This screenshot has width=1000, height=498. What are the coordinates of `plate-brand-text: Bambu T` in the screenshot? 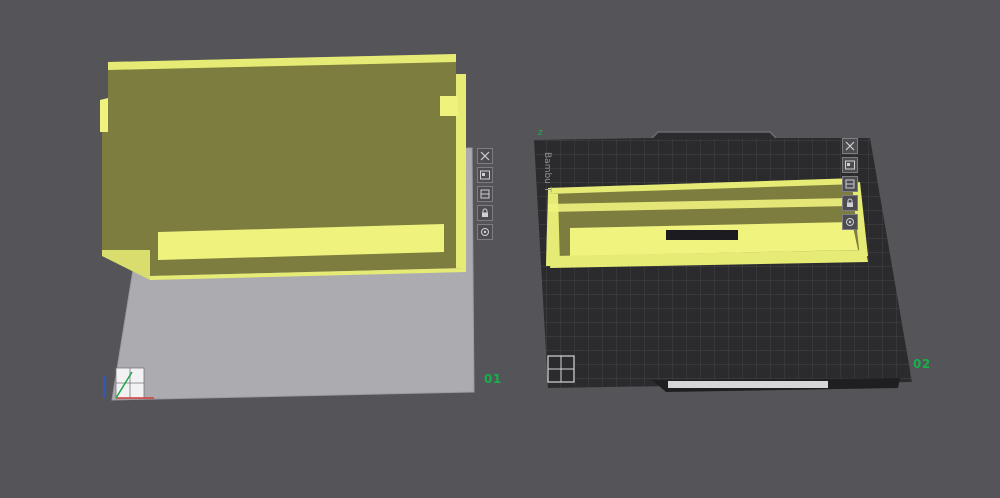 It's located at (547, 172).